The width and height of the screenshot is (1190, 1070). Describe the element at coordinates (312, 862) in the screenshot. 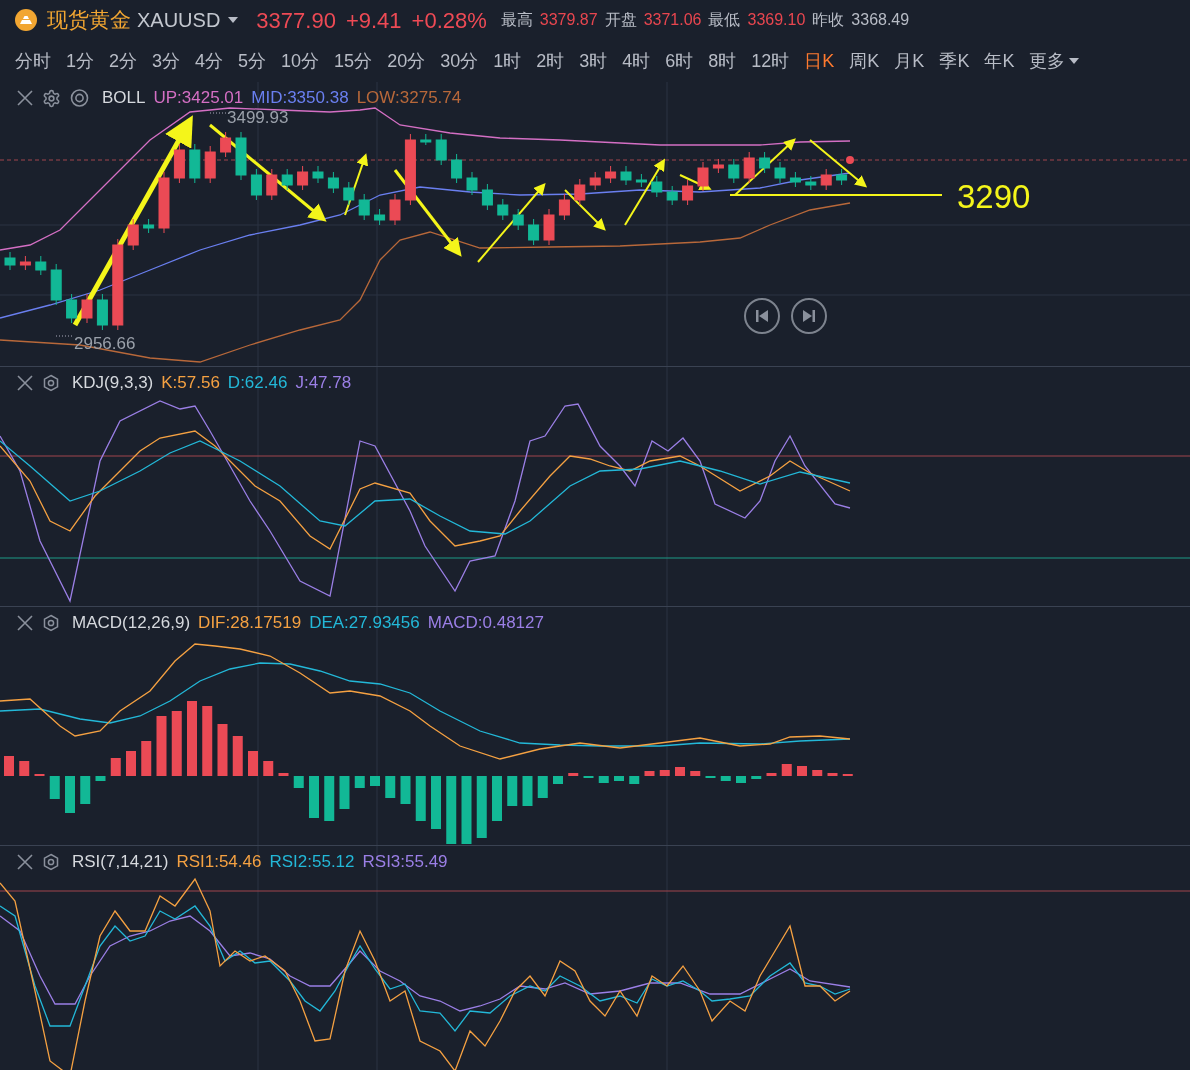

I see `indicator-value: RSI2:55.12` at that location.